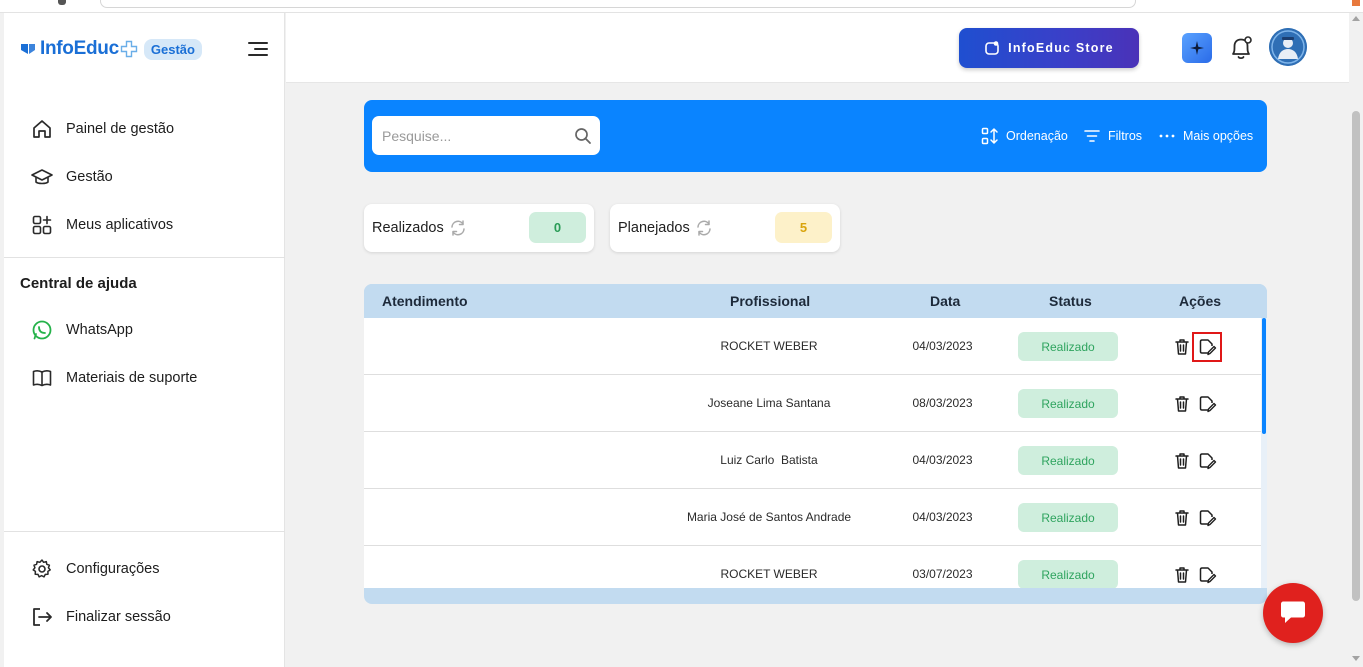 This screenshot has height=667, width=1363. I want to click on brand-name: InfoEduc, so click(79, 48).